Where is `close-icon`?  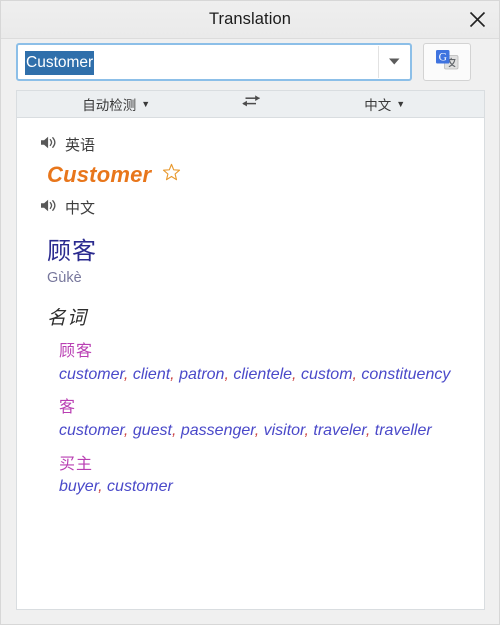 close-icon is located at coordinates (477, 19).